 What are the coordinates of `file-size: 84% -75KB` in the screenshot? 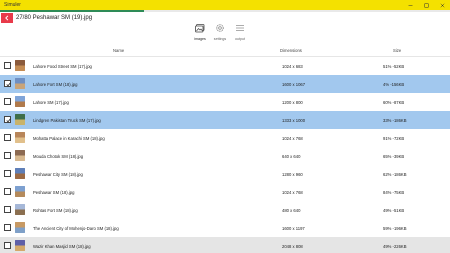 It's located at (394, 192).